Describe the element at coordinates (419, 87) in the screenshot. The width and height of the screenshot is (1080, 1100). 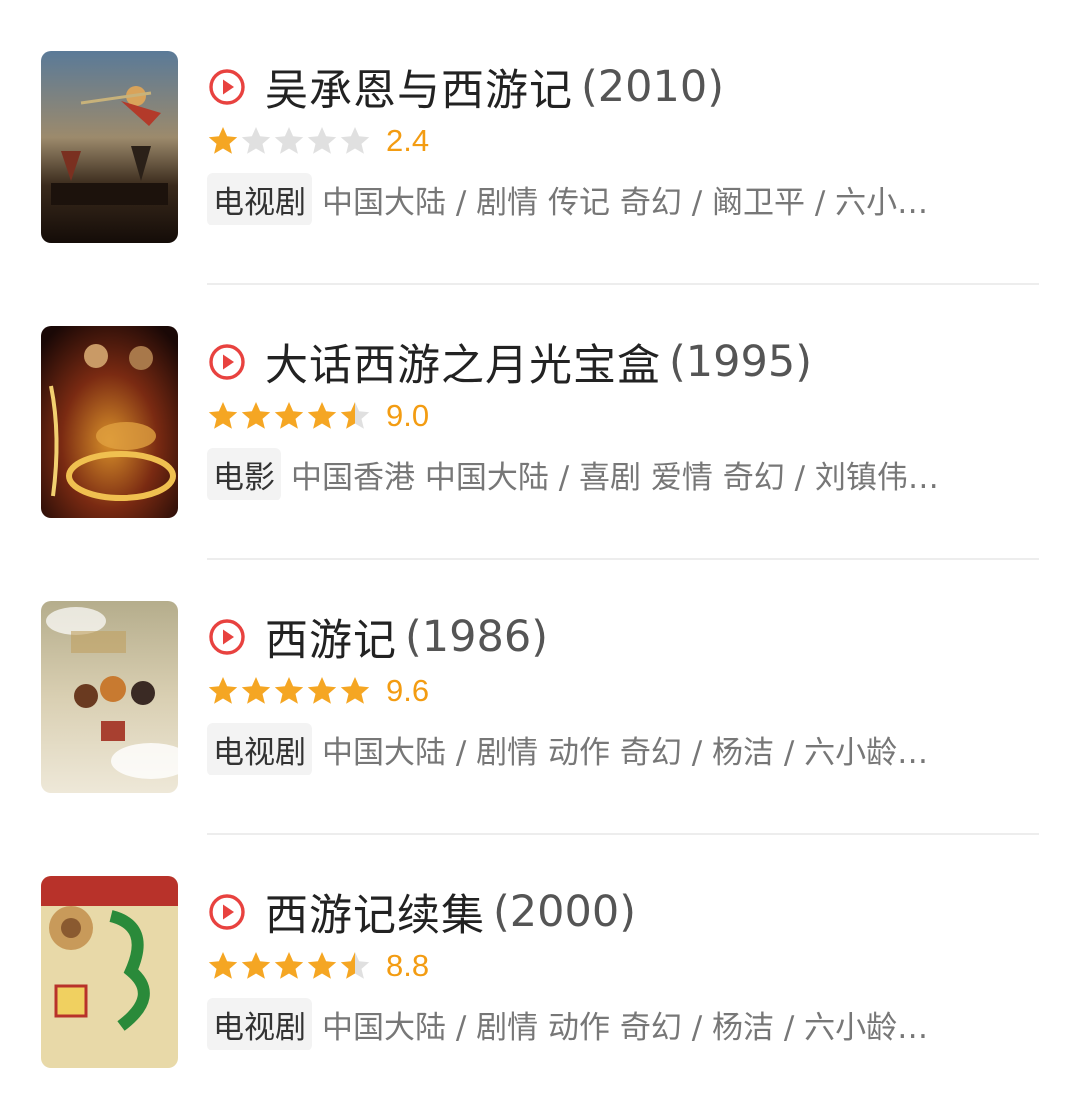
I see `item-title: 吴承恩与西游记` at that location.